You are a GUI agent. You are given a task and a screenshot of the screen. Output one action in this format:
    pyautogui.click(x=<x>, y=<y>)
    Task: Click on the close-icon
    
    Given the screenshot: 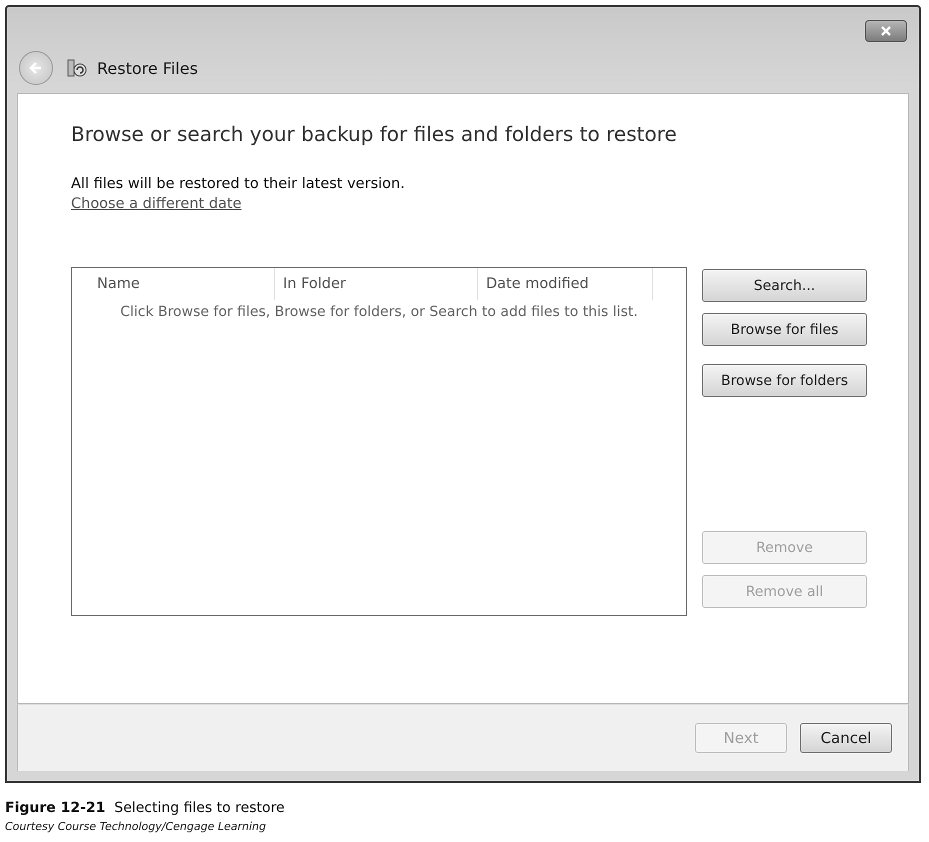 What is the action you would take?
    pyautogui.click(x=886, y=31)
    